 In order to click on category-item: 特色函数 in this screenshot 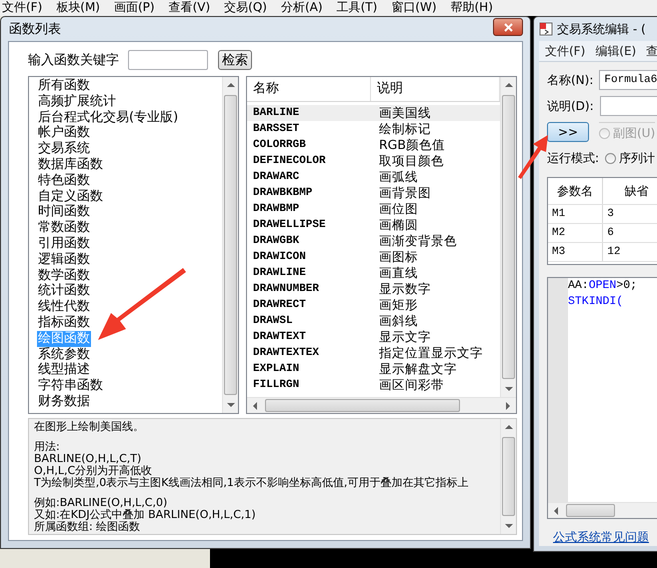, I will do `click(64, 180)`.